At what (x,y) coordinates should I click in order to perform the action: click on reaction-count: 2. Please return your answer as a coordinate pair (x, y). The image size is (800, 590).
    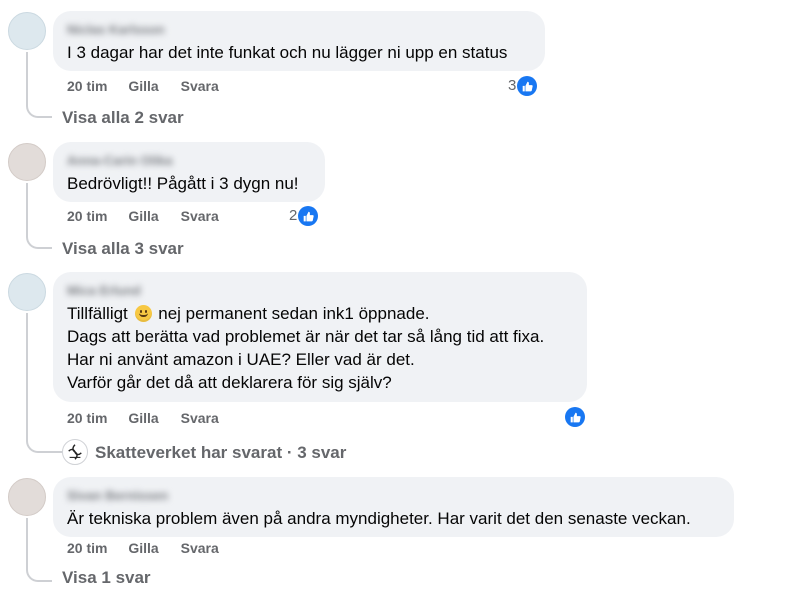
    Looking at the image, I should click on (304, 216).